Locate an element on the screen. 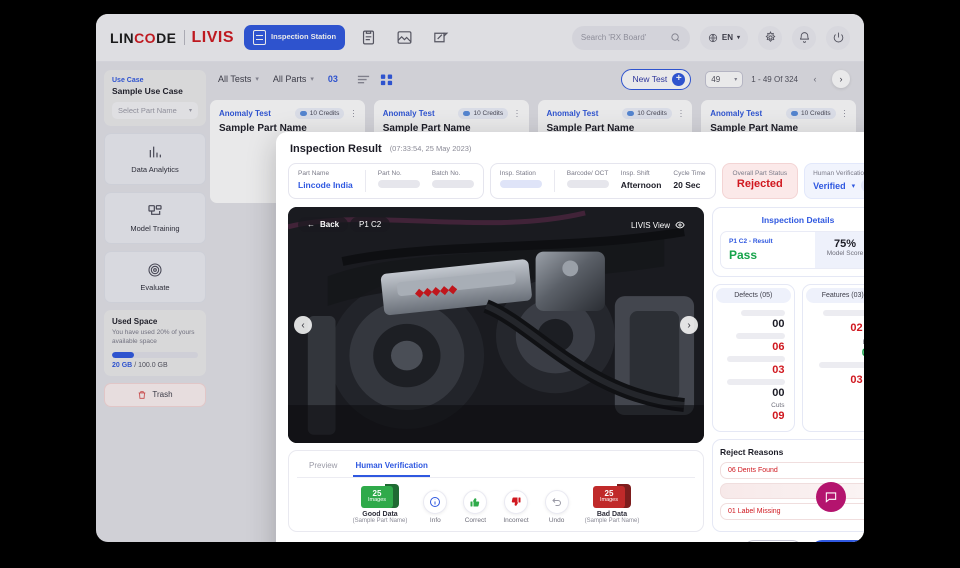  undo-icon is located at coordinates (556, 502).